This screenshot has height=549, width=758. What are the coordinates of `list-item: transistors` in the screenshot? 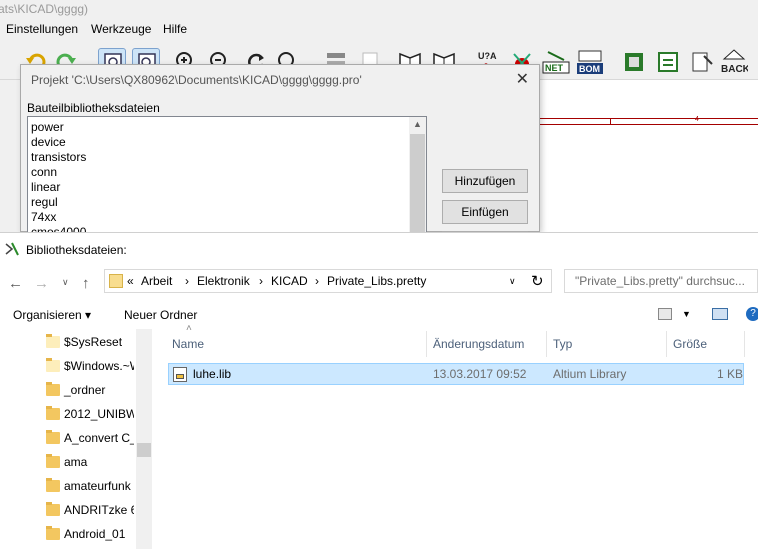 It's located at (58, 157).